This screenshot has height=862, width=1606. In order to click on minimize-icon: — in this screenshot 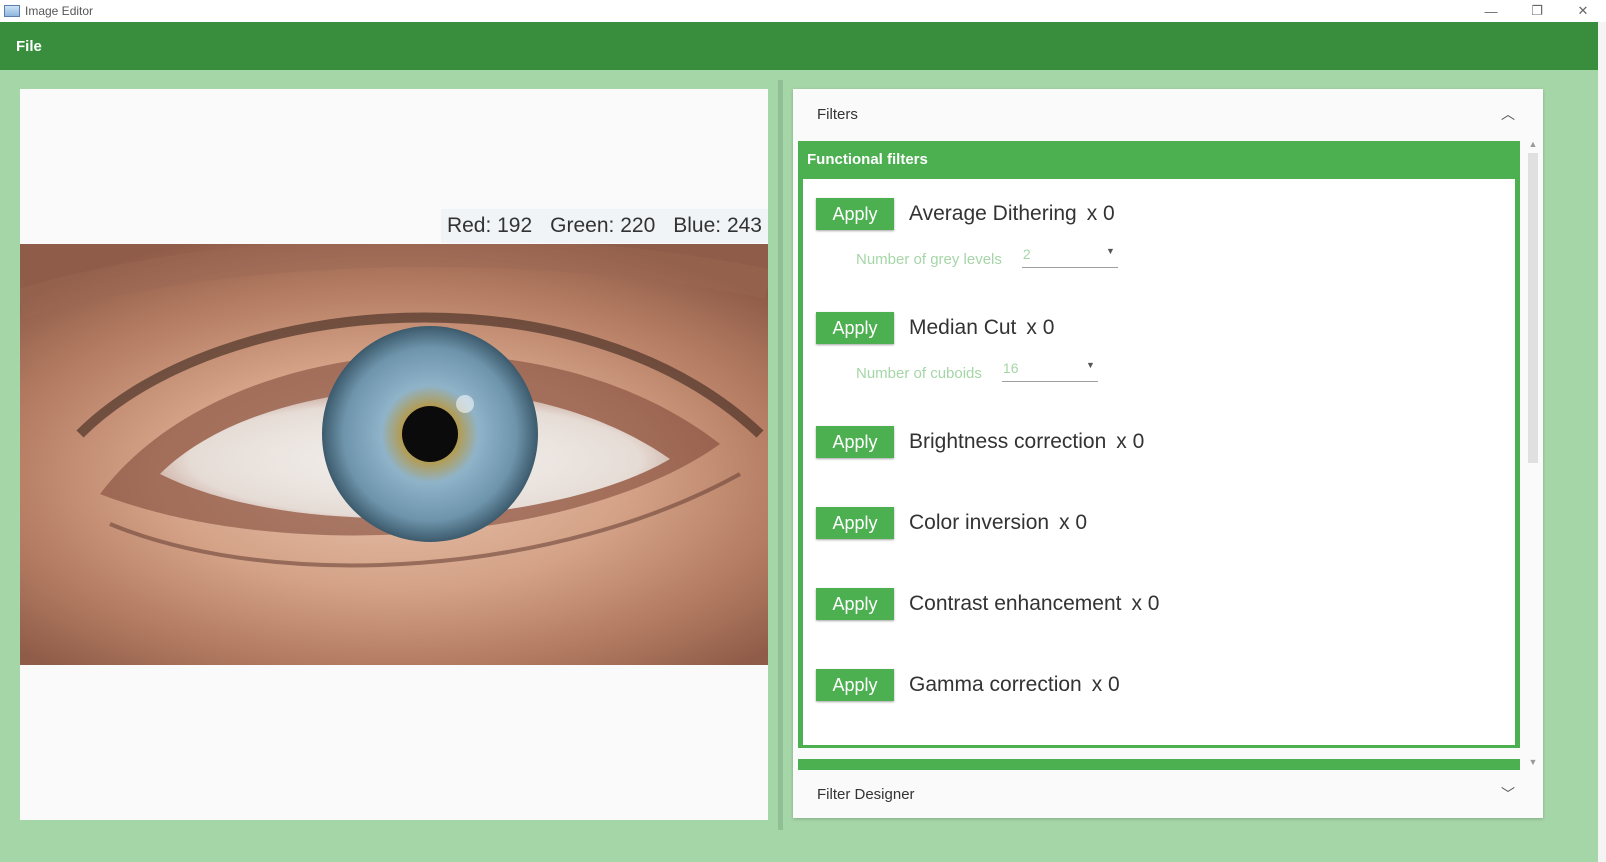, I will do `click(1491, 11)`.